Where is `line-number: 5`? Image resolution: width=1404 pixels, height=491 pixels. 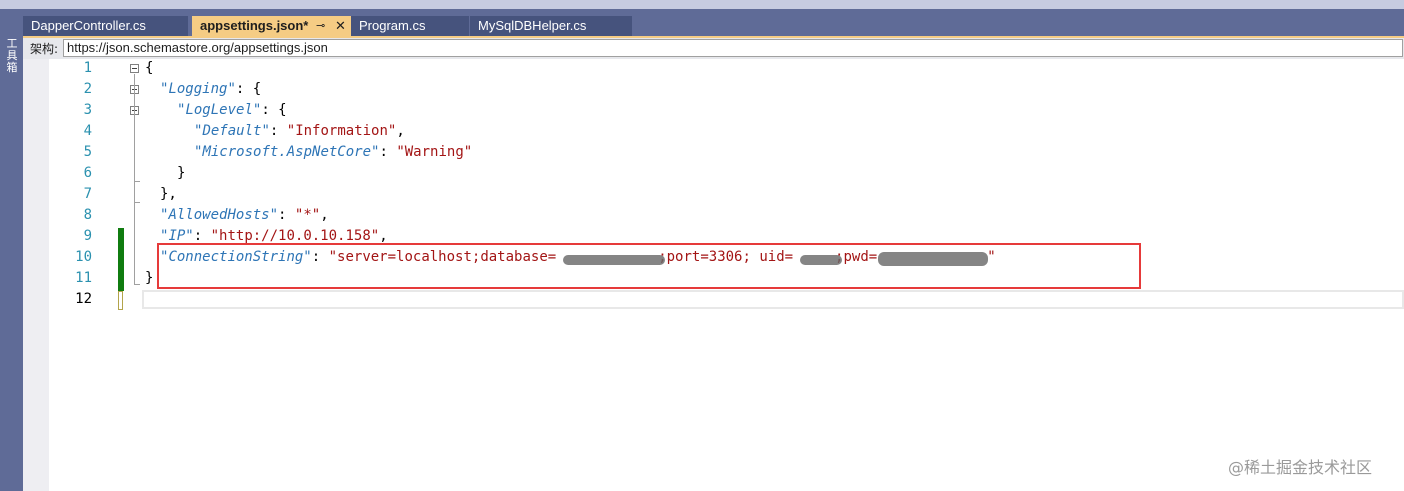 line-number: 5 is located at coordinates (87, 152).